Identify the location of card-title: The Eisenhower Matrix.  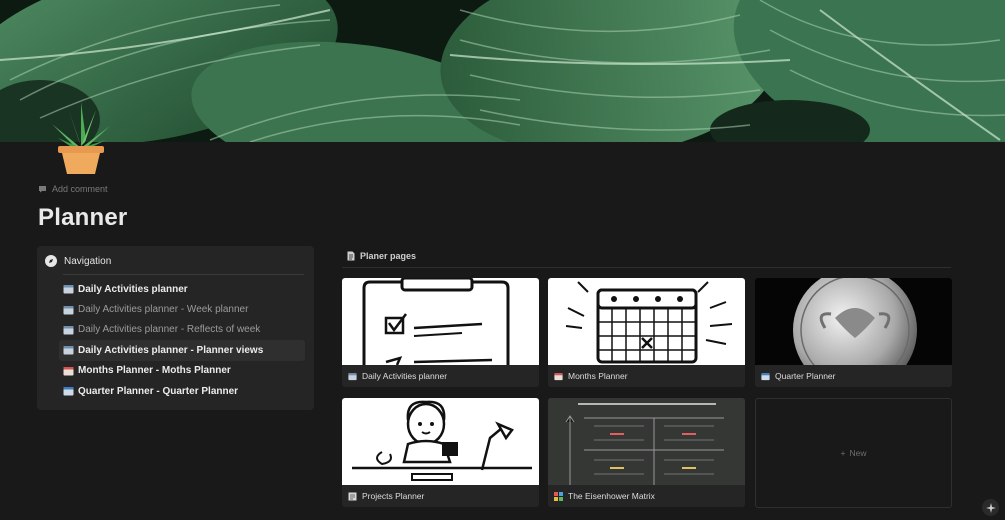
(611, 496).